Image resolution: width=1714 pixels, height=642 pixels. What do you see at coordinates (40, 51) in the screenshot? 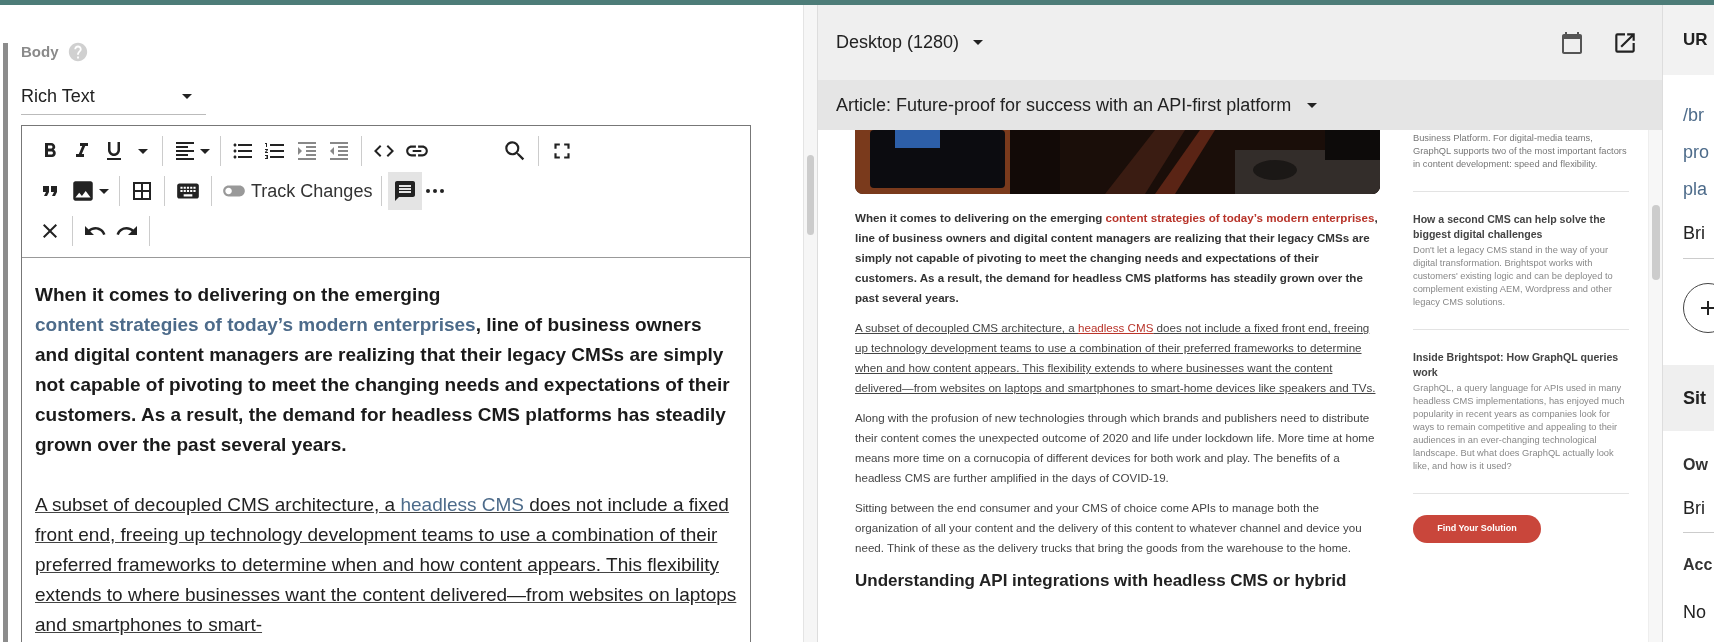
I see `field-label: Body` at bounding box center [40, 51].